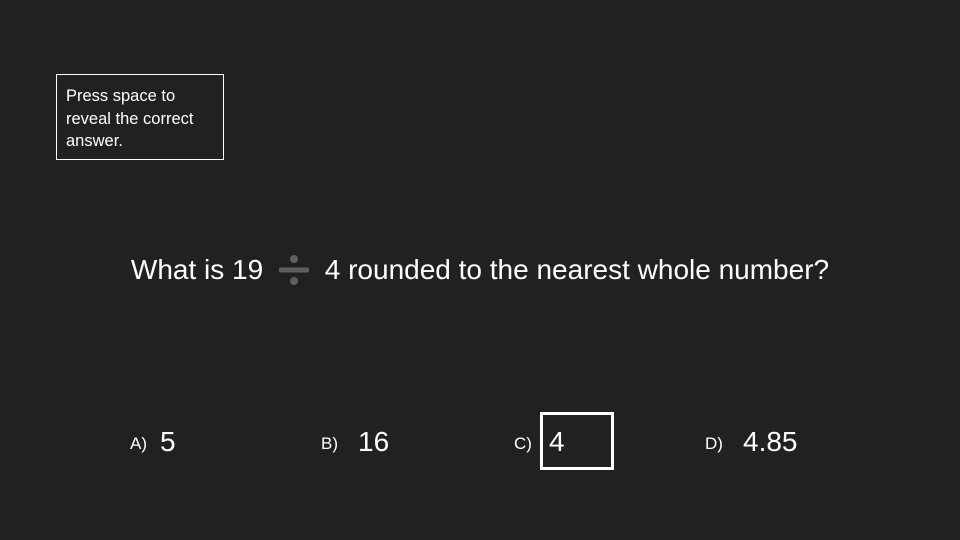 Image resolution: width=960 pixels, height=540 pixels. Describe the element at coordinates (197, 269) in the screenshot. I see `question-part-before: What is 19` at that location.